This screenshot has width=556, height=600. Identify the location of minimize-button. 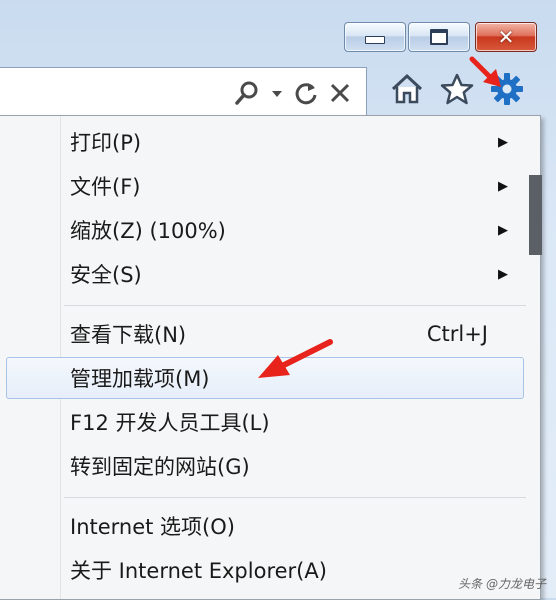
(375, 37).